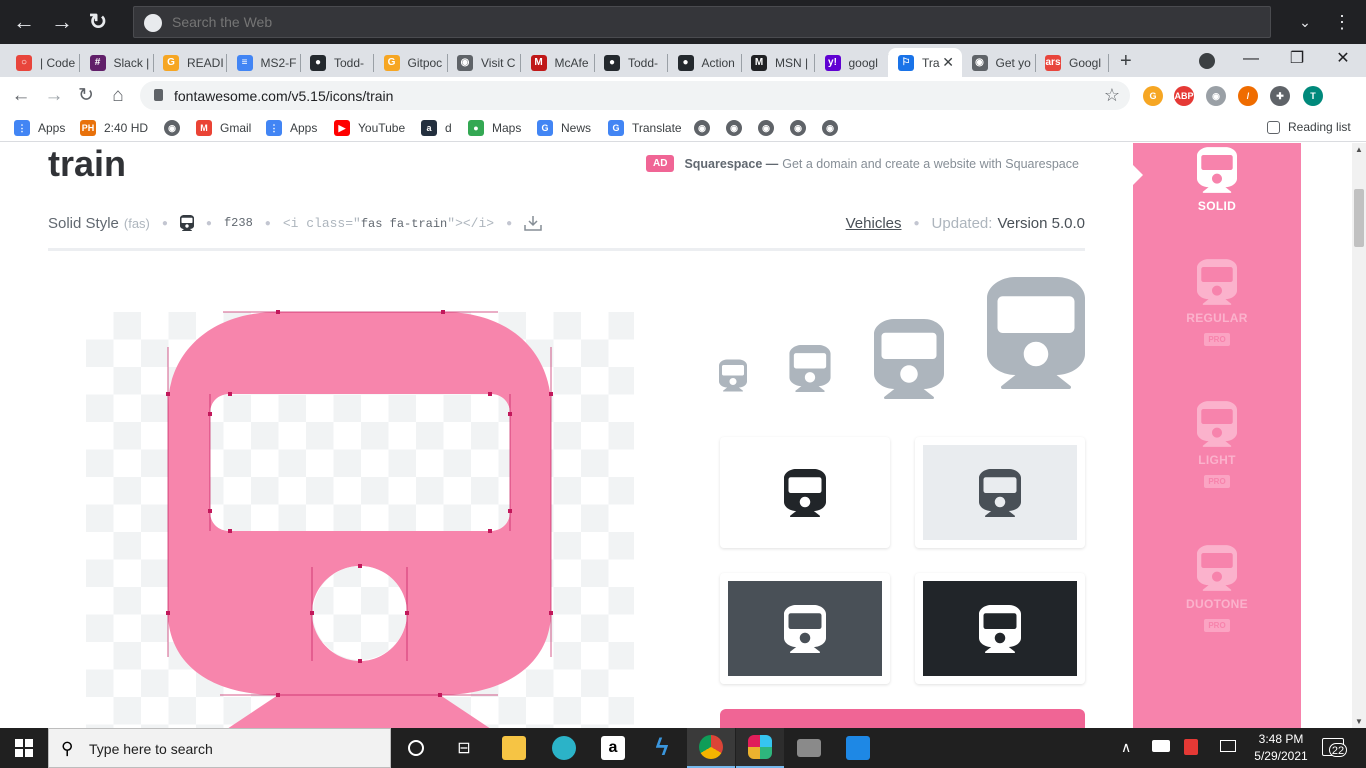 The image size is (1366, 768). Describe the element at coordinates (1217, 303) in the screenshot. I see `style-option-regular: REGULAR PRO` at that location.